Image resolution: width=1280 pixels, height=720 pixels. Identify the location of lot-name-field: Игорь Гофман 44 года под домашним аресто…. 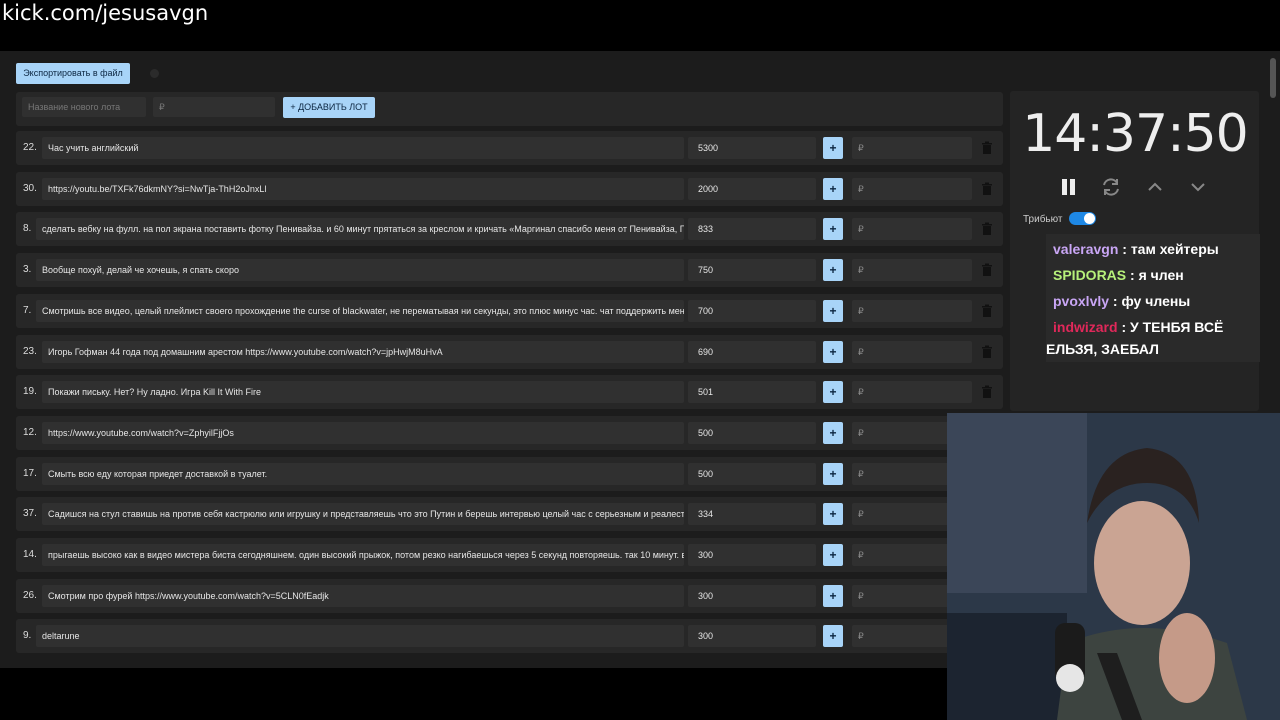
(363, 351).